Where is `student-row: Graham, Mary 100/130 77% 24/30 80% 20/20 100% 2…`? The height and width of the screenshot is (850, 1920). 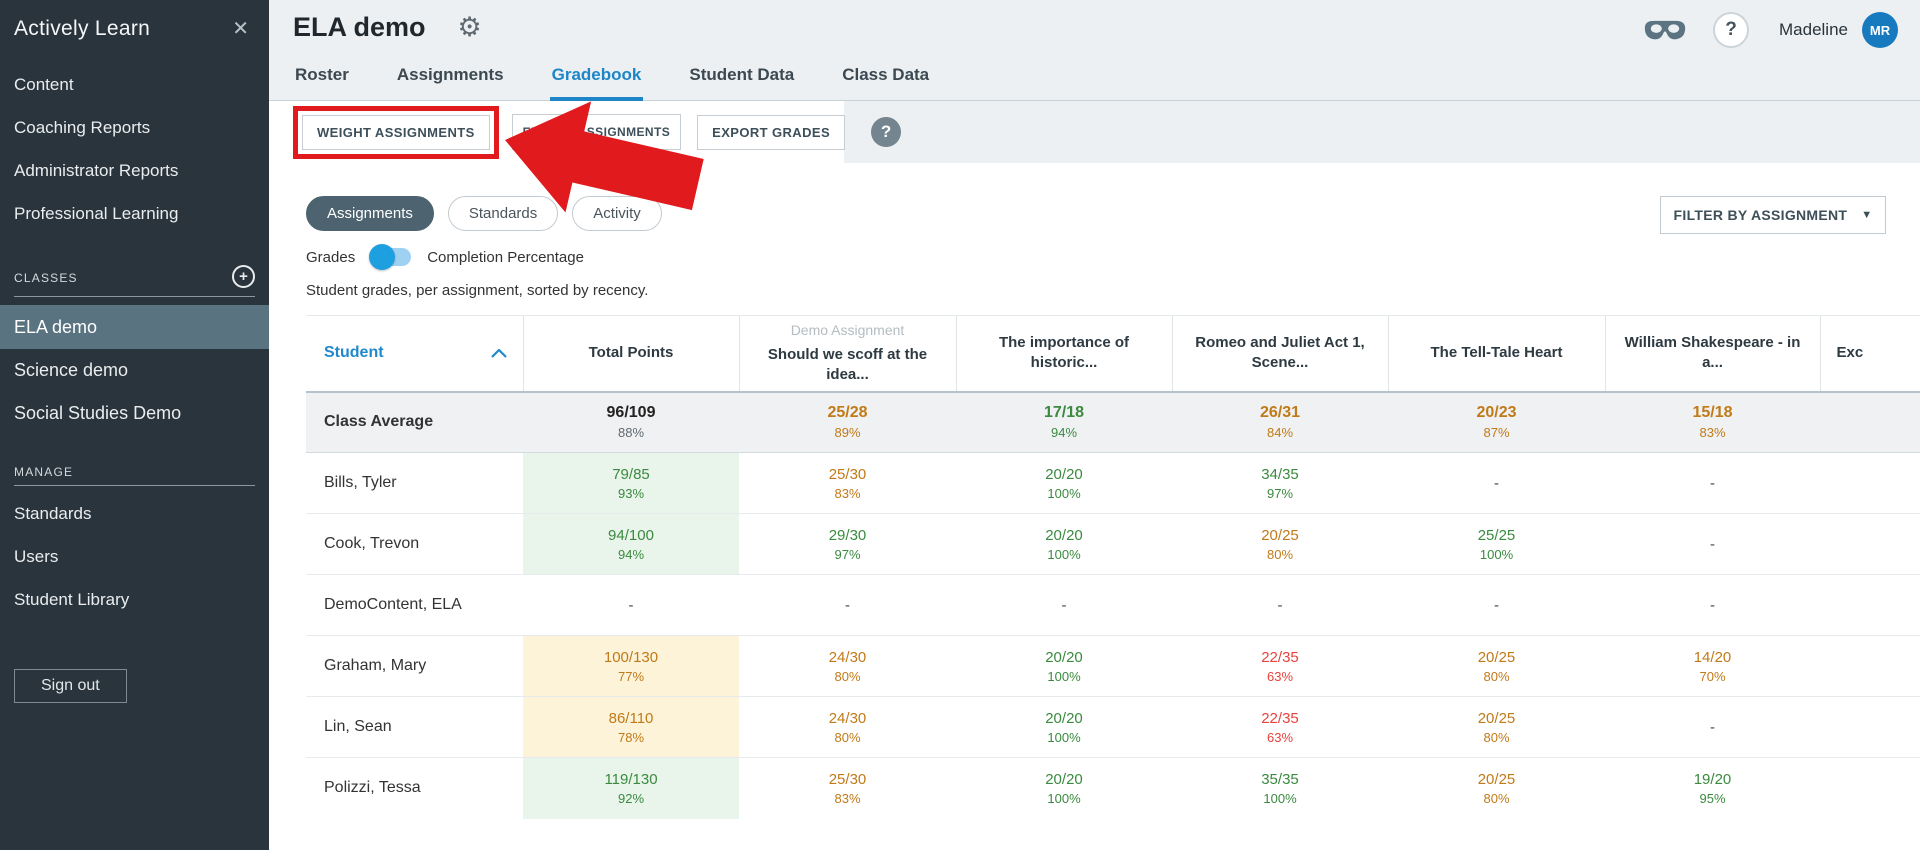
student-row: Graham, Mary 100/130 77% 24/30 80% 20/20 100% 2… is located at coordinates (1113, 666).